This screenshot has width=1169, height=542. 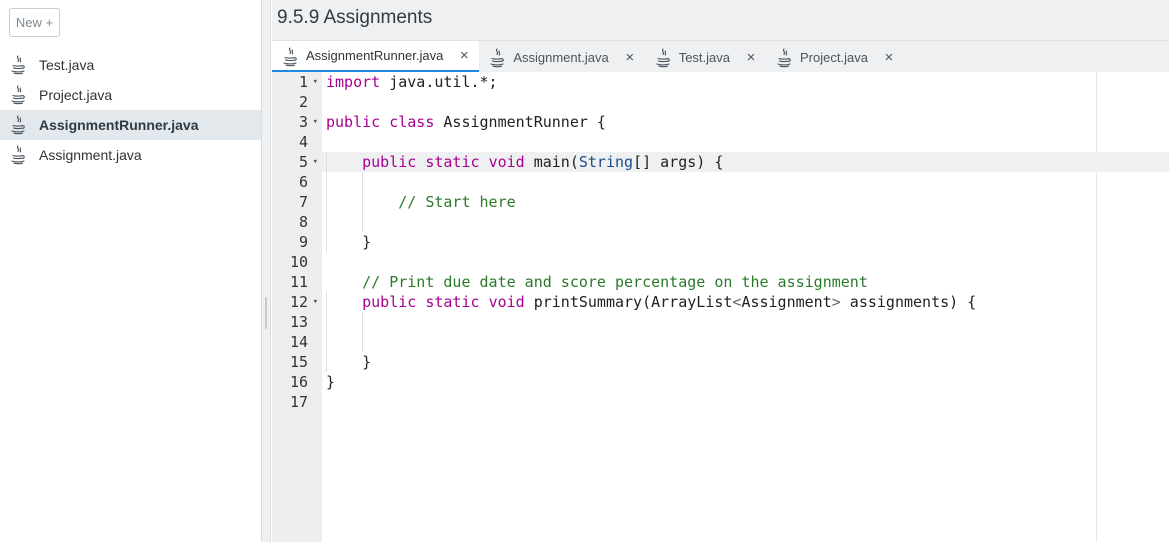 I want to click on line-number: 6, so click(x=303, y=182).